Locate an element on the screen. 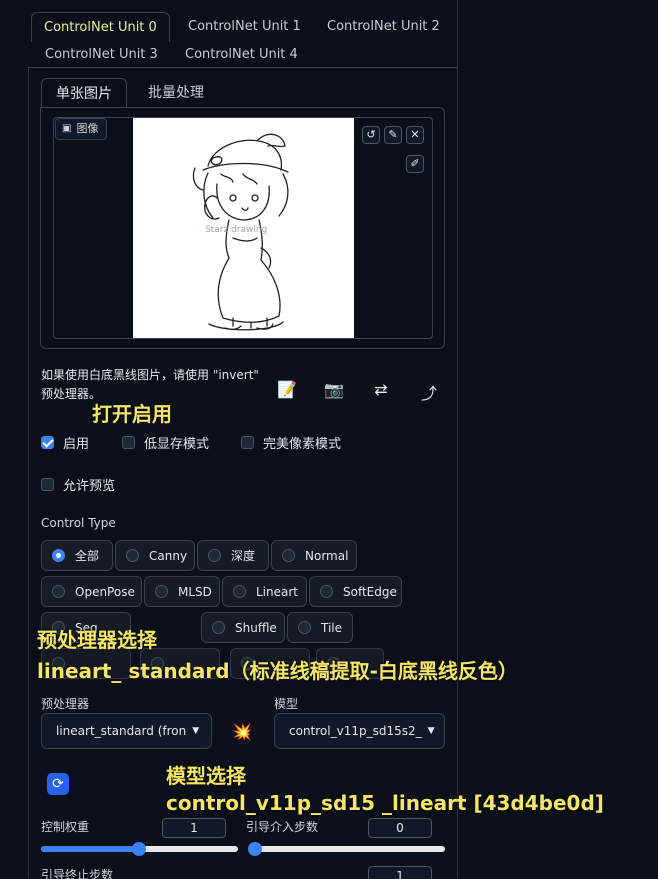  uploaded-drawing: Starz drawing is located at coordinates (243, 228).